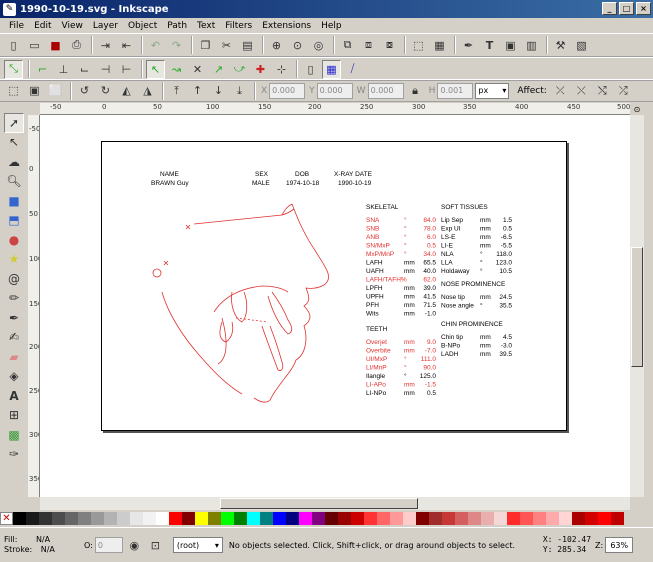 The width and height of the screenshot is (653, 562). Describe the element at coordinates (276, 45) in the screenshot. I see `zoom-selection-icon: ⊕` at that location.